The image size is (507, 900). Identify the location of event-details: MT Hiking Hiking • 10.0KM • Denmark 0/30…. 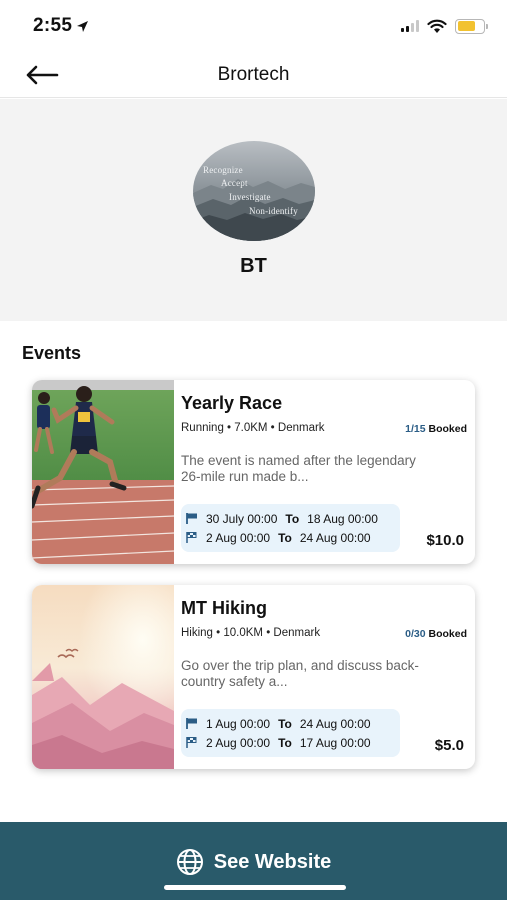
(328, 677).